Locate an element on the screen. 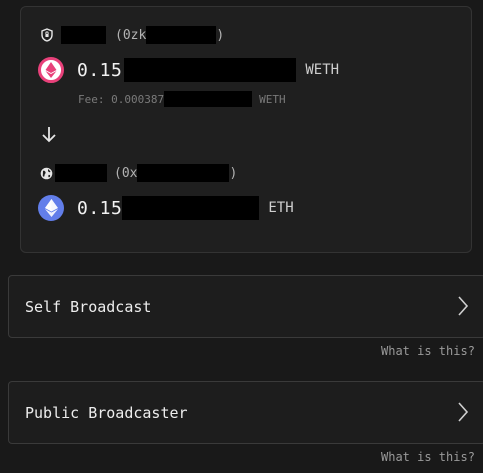 The image size is (483, 473). source-account-row: (0zk ) is located at coordinates (132, 35).